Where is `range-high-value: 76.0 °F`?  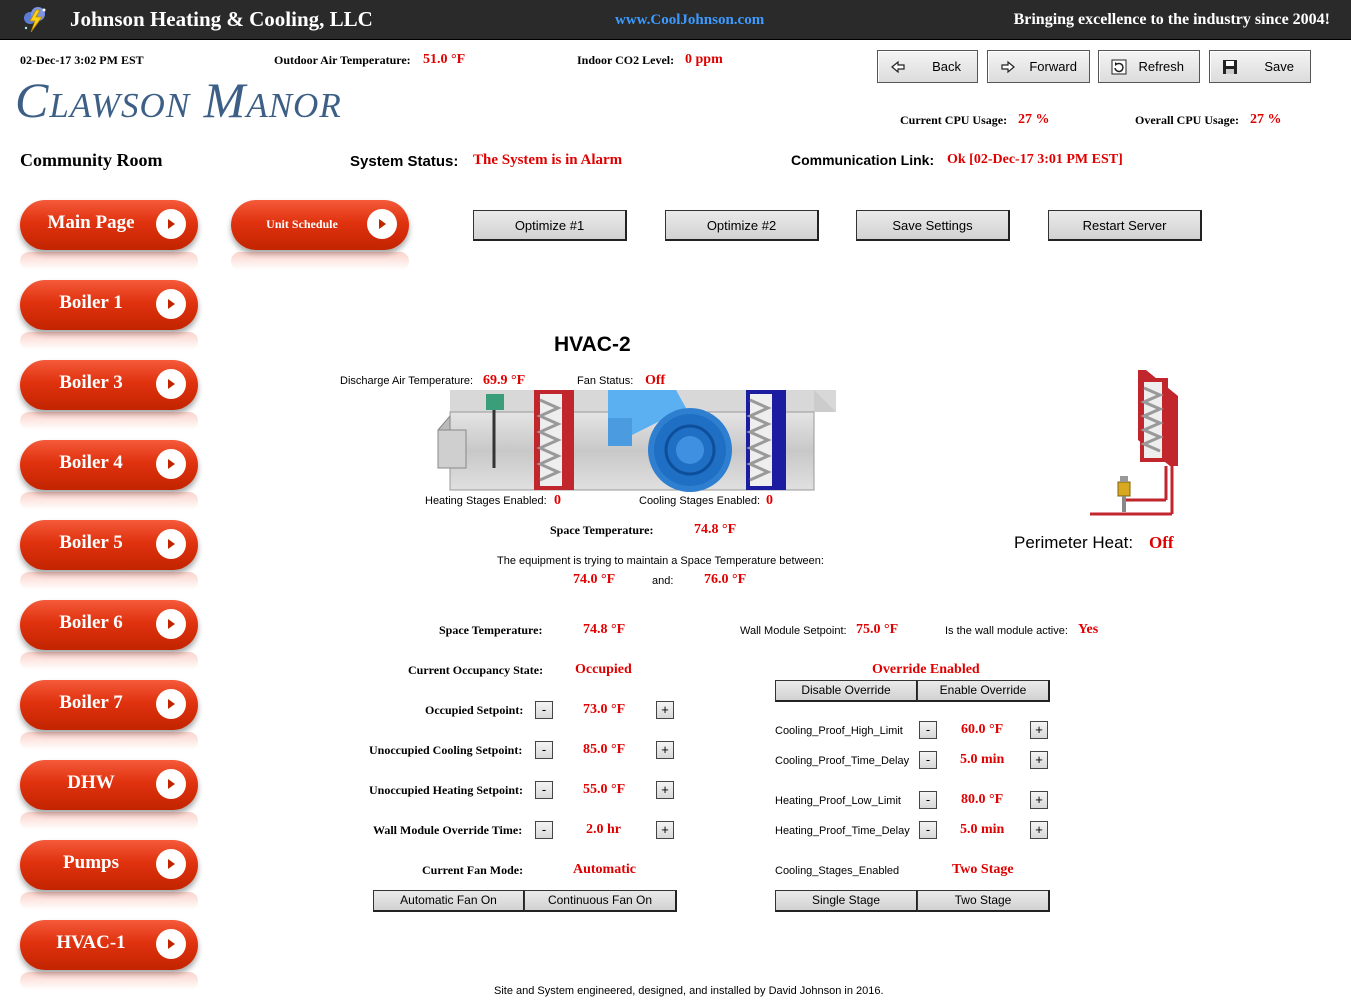
range-high-value: 76.0 °F is located at coordinates (725, 579).